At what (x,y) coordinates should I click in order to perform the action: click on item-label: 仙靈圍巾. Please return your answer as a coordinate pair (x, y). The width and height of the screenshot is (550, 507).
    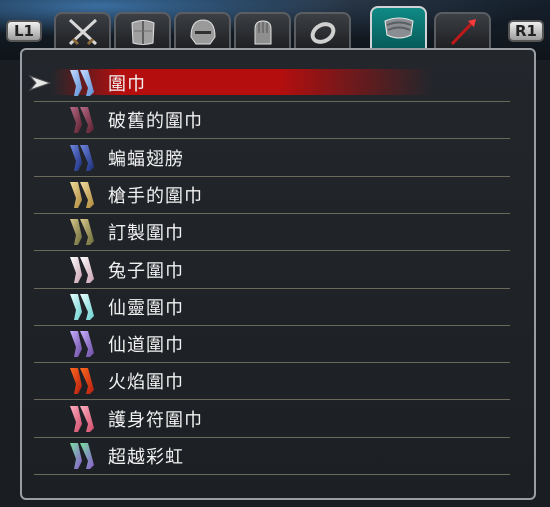
    Looking at the image, I should click on (146, 308).